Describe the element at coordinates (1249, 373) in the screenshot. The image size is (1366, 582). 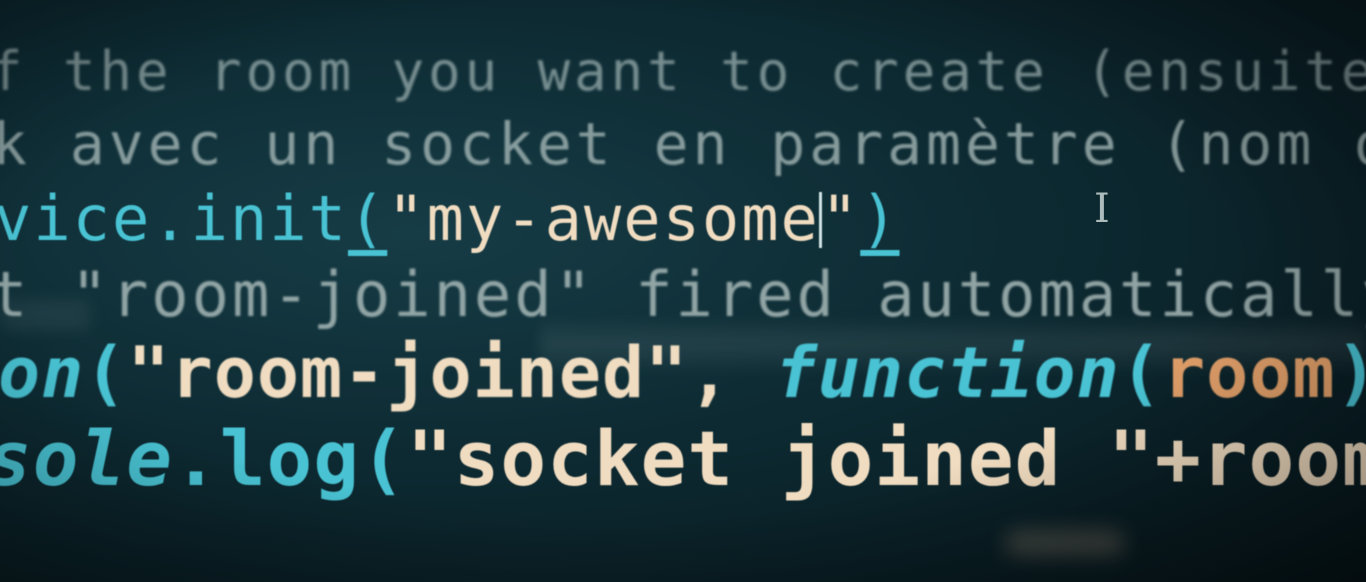
I see `code-parameter: room` at that location.